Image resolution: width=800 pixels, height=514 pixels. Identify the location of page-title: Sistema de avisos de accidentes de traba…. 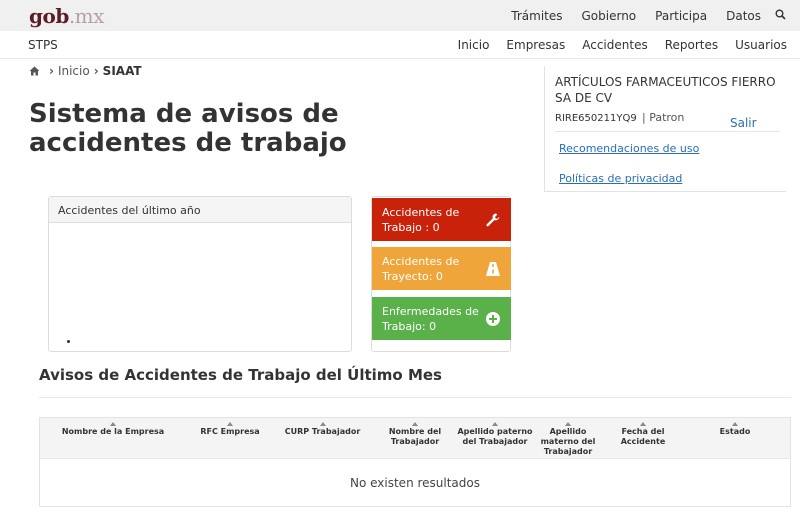
(188, 128).